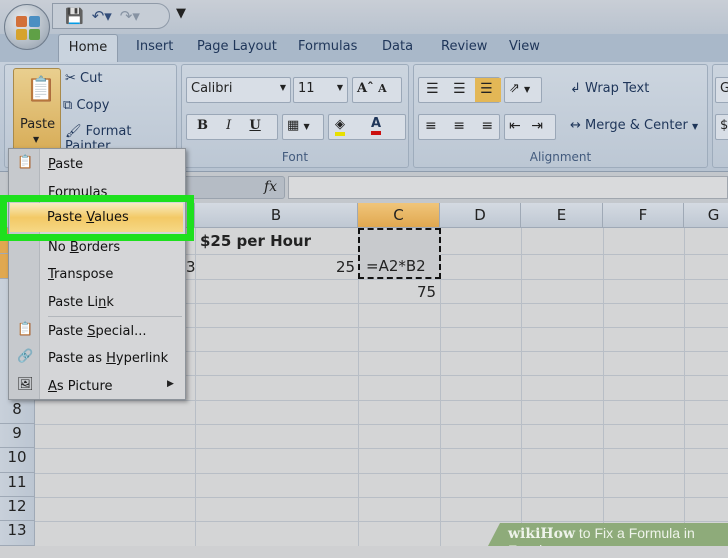 This screenshot has width=728, height=558. I want to click on cut-label: Cut, so click(91, 78).